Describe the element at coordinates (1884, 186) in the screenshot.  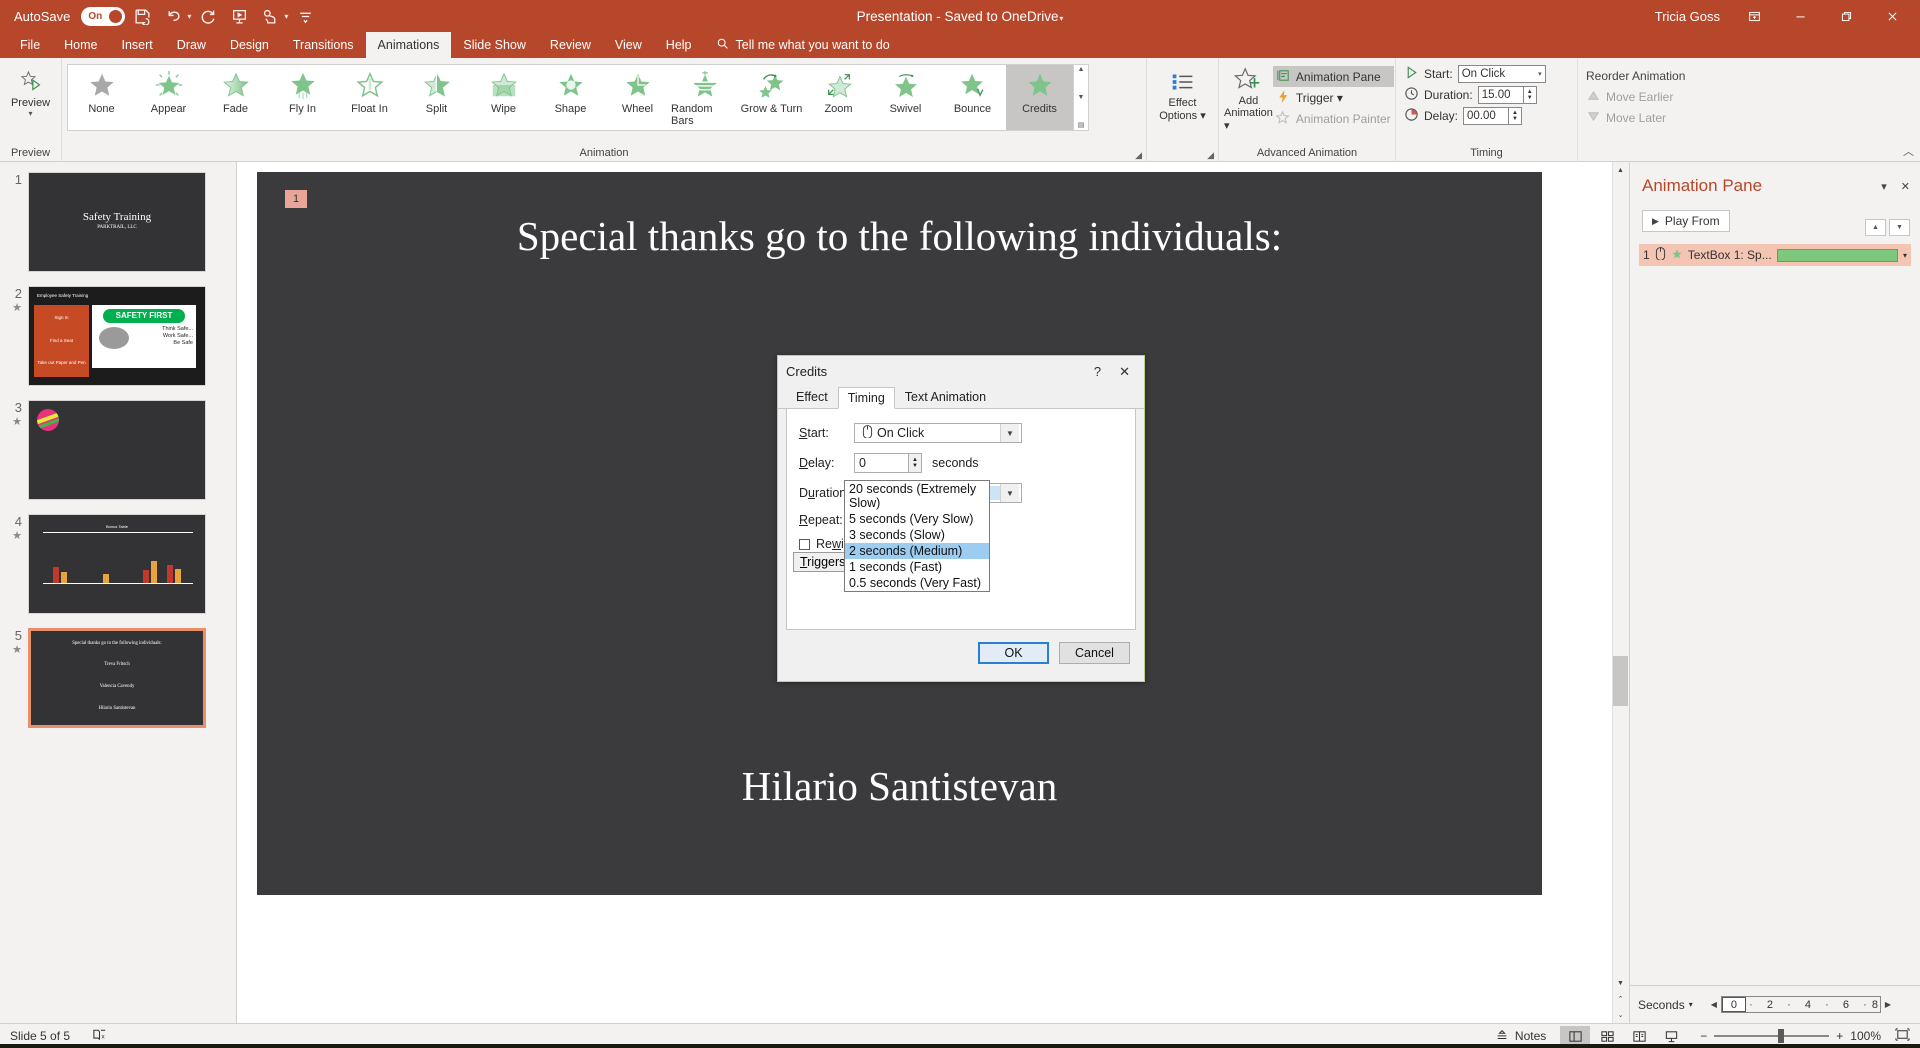
I see `pane-menu-icon: ▾` at that location.